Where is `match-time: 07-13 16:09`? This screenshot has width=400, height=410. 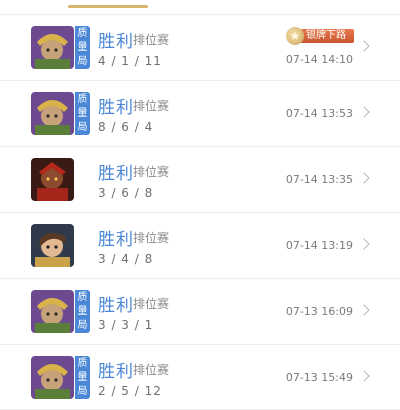
match-time: 07-13 16:09 is located at coordinates (319, 311).